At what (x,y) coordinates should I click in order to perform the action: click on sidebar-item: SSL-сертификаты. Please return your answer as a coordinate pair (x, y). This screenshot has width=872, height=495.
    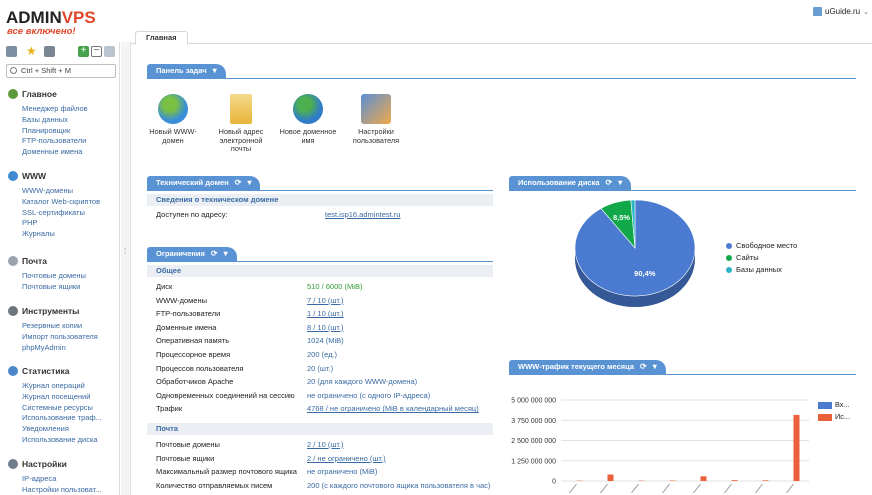
    Looking at the image, I should click on (61, 213).